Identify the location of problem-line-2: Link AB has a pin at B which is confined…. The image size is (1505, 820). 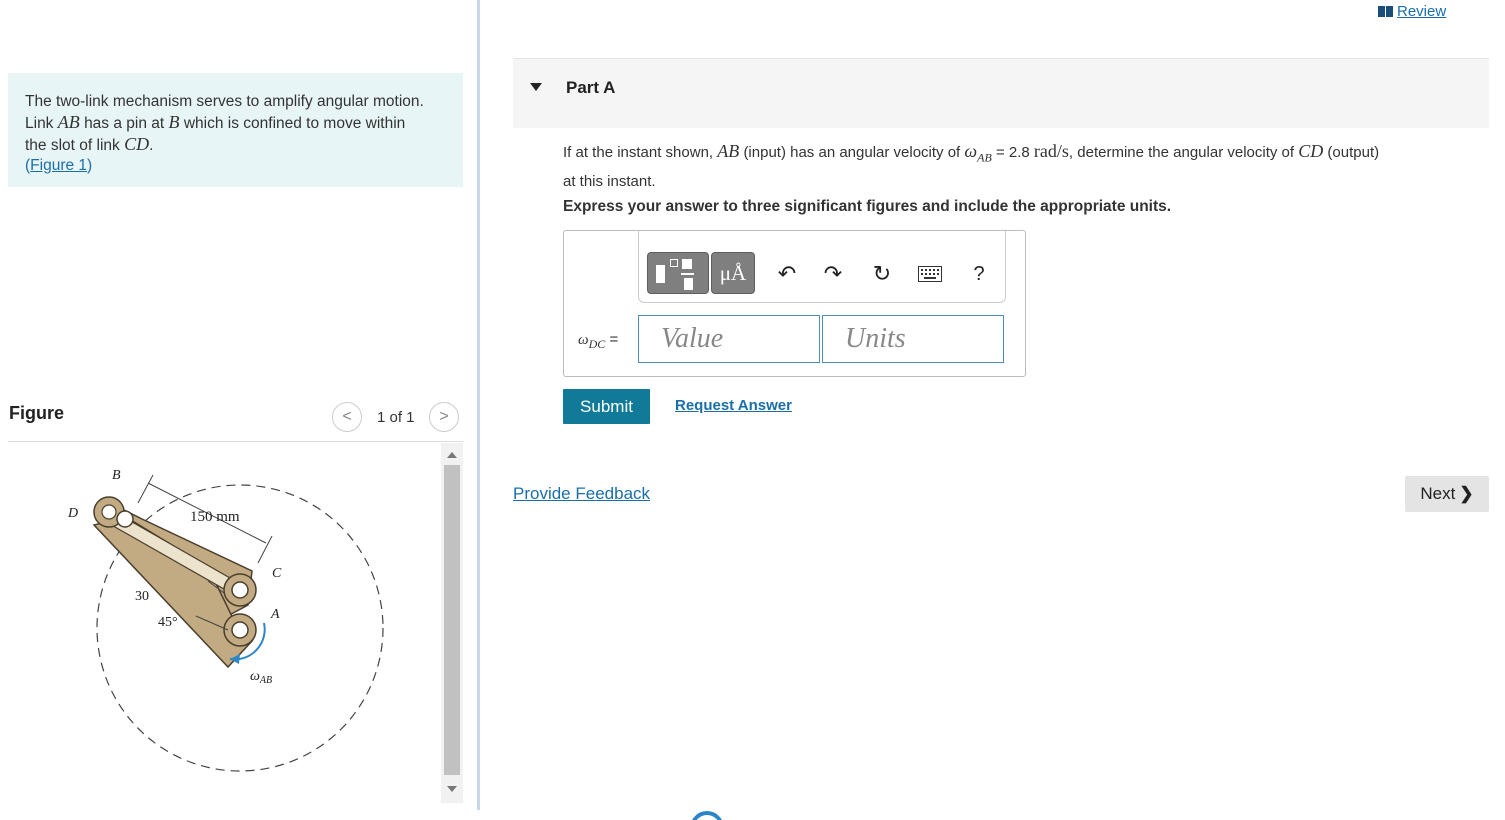
(236, 123).